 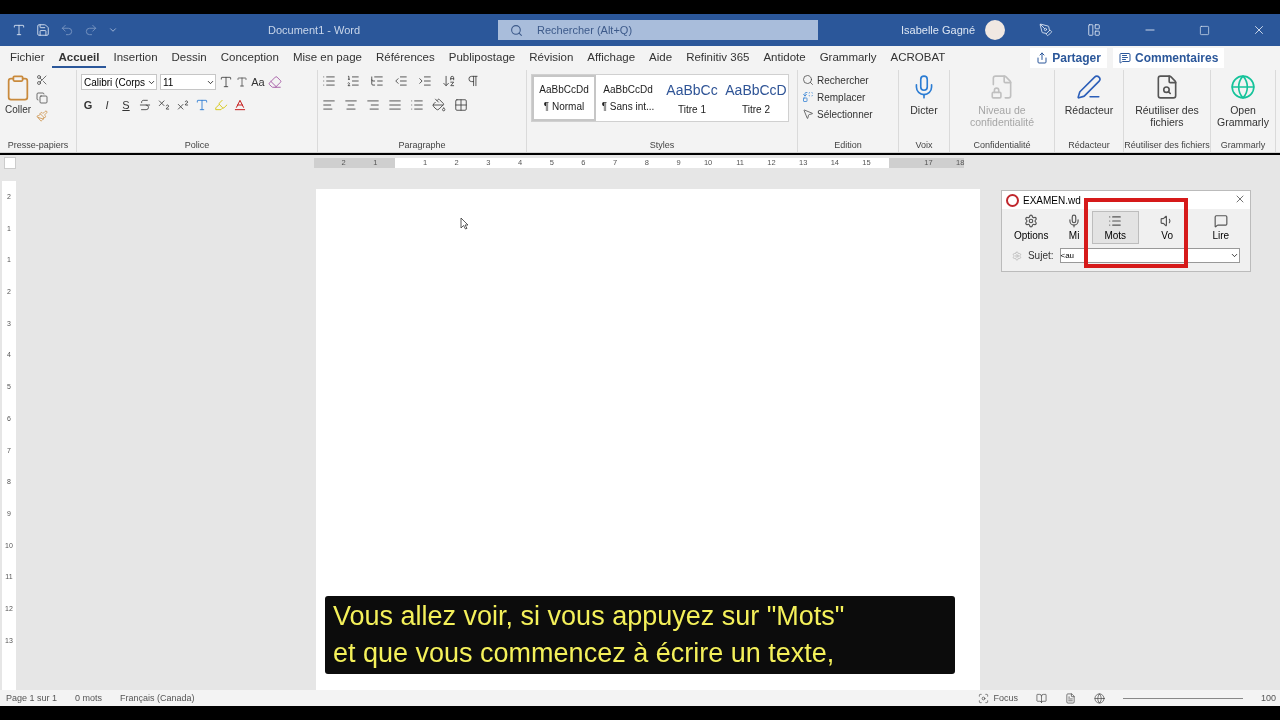 I want to click on ribbon-tab: Grammarly, so click(x=848, y=58).